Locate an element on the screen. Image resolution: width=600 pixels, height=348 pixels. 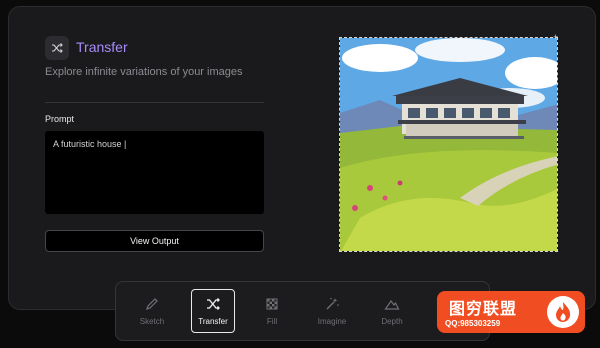
tool-imagine: Imagine is located at coordinates (332, 311).